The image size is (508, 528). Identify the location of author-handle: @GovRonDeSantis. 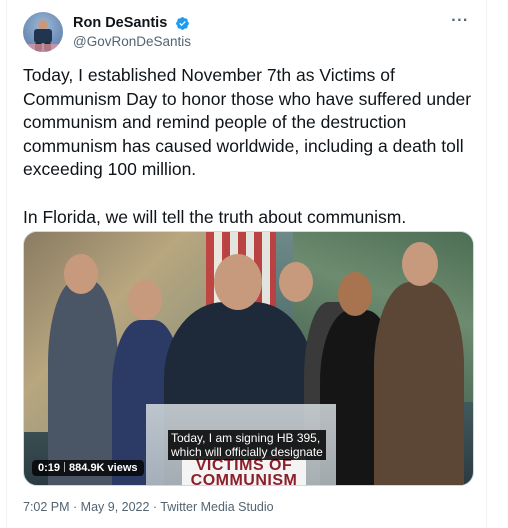
(132, 42).